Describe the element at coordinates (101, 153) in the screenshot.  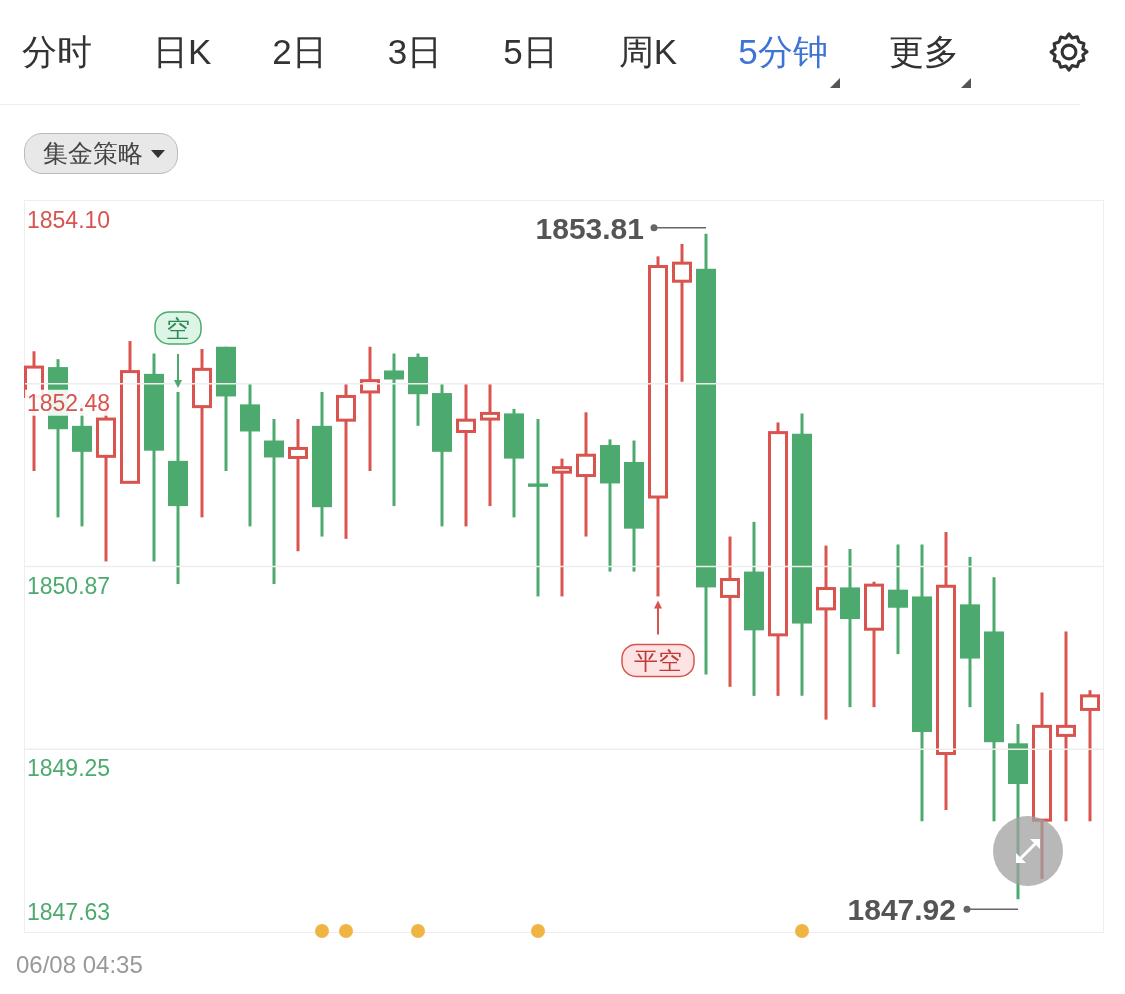
I see `strategy-dropdown: 集金策略` at that location.